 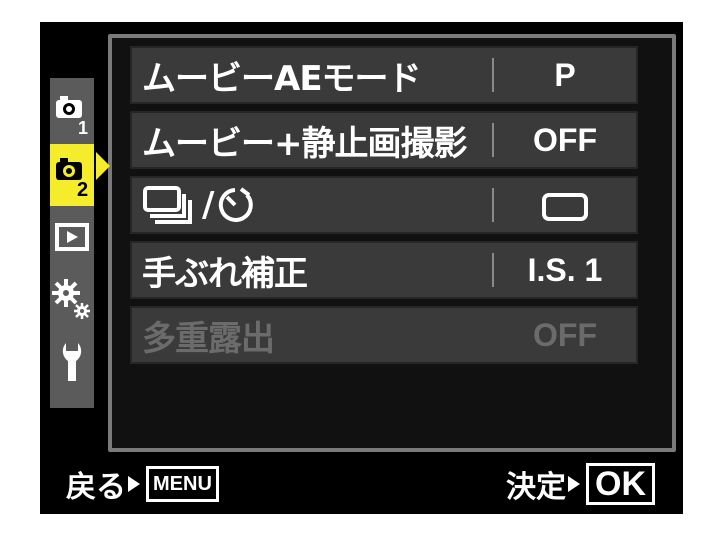 I want to click on playback-icon, so click(x=72, y=237).